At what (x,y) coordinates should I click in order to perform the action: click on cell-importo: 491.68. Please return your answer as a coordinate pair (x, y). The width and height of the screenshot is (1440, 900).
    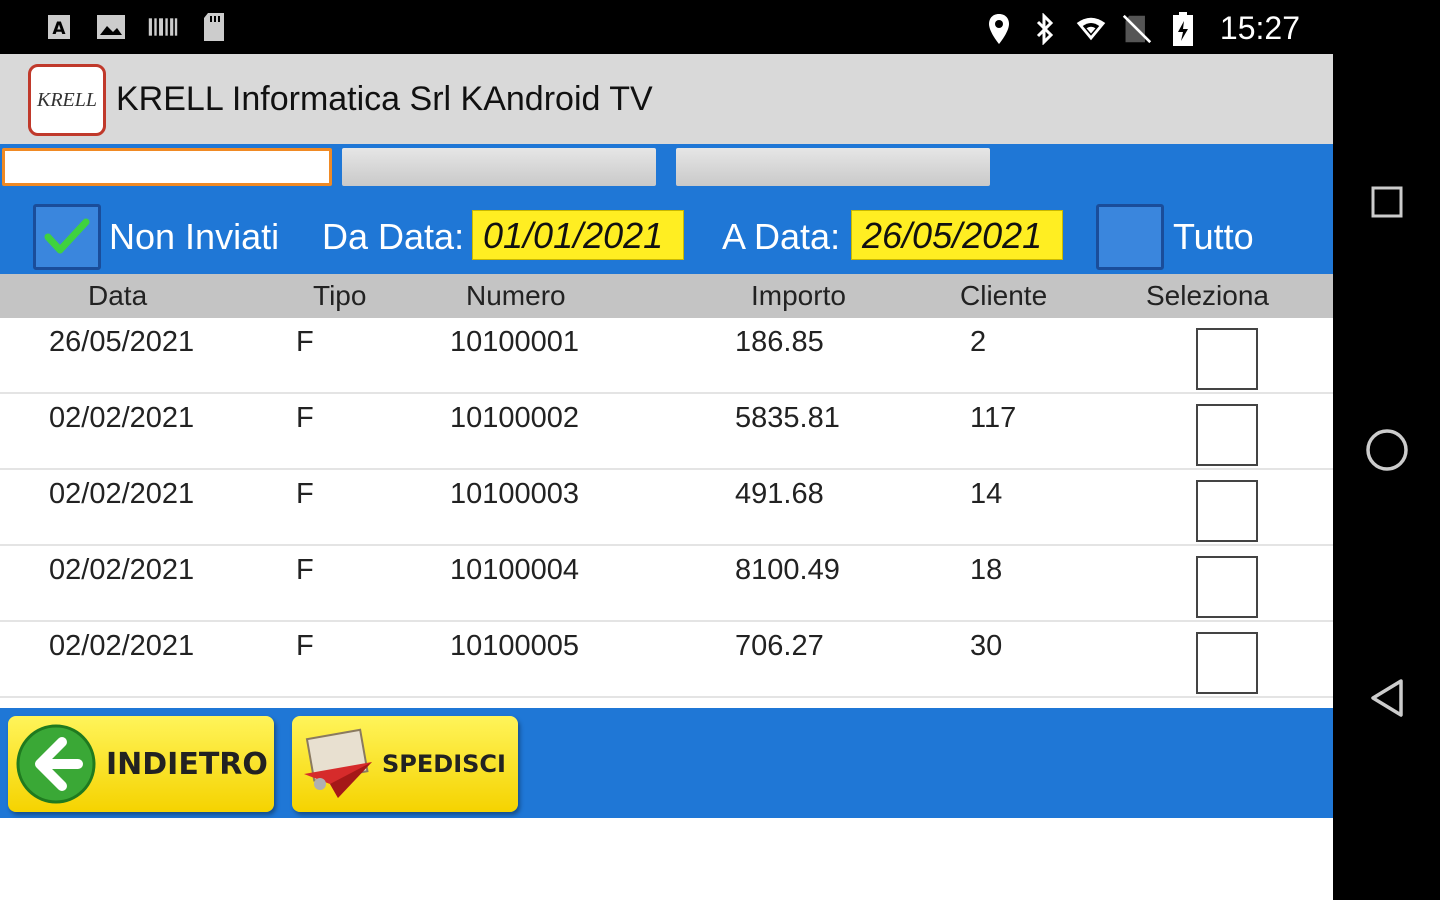
    Looking at the image, I should click on (779, 494).